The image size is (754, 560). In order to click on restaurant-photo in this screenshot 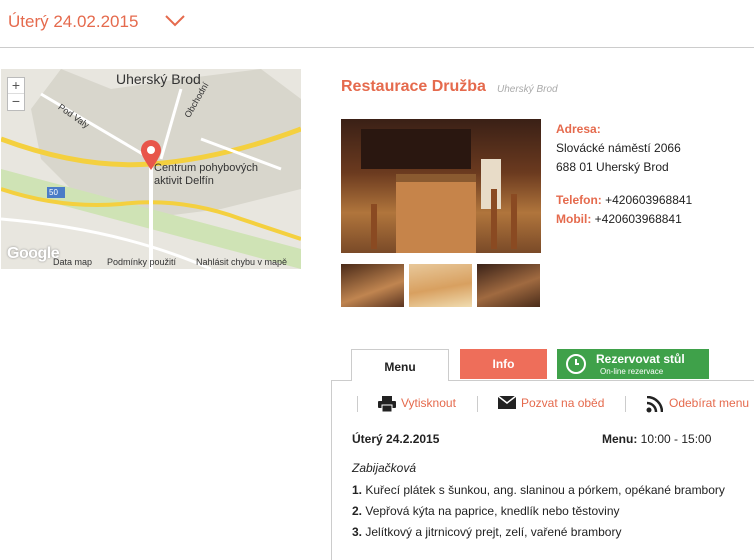, I will do `click(441, 186)`.